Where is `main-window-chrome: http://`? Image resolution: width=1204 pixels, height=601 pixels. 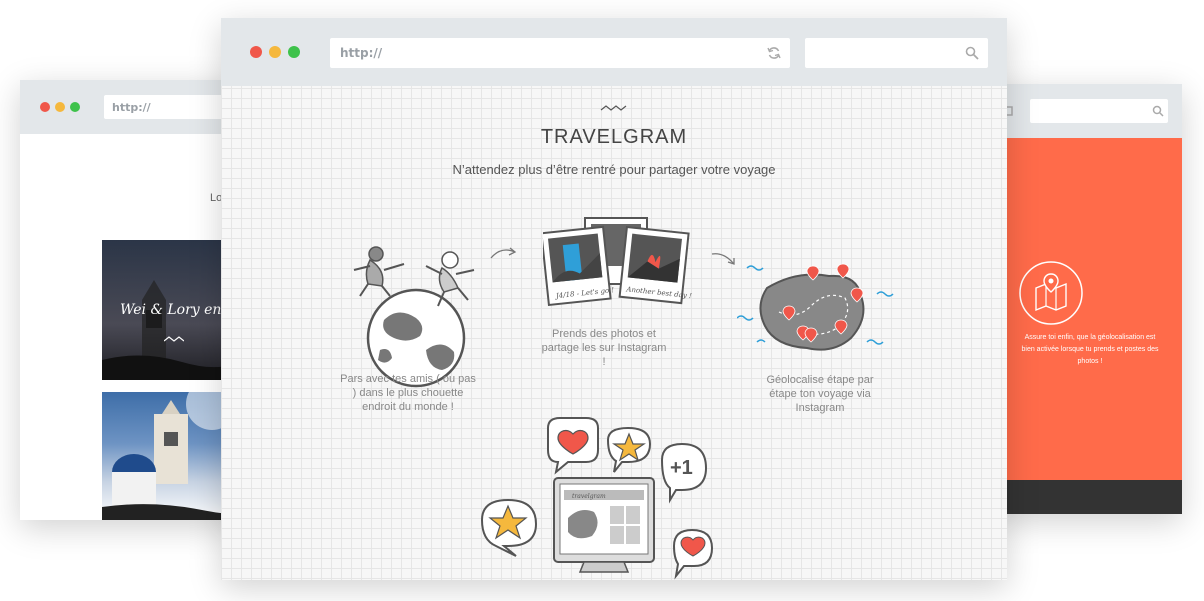 main-window-chrome: http:// is located at coordinates (614, 52).